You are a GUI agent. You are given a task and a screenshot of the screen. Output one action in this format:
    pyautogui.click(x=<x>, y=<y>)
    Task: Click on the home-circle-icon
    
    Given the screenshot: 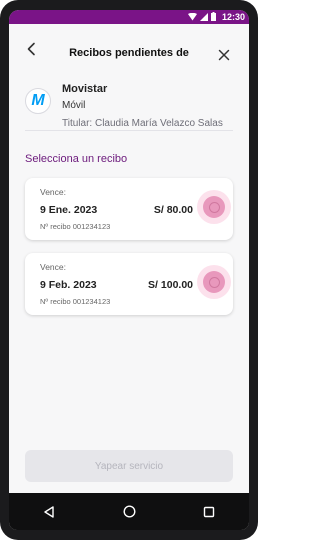 What is the action you would take?
    pyautogui.click(x=129, y=511)
    